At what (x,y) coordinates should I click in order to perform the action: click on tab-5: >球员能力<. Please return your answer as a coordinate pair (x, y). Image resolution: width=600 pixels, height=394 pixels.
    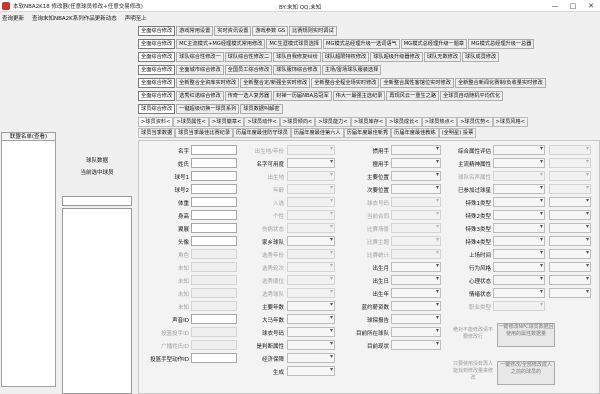
    Looking at the image, I should click on (333, 122).